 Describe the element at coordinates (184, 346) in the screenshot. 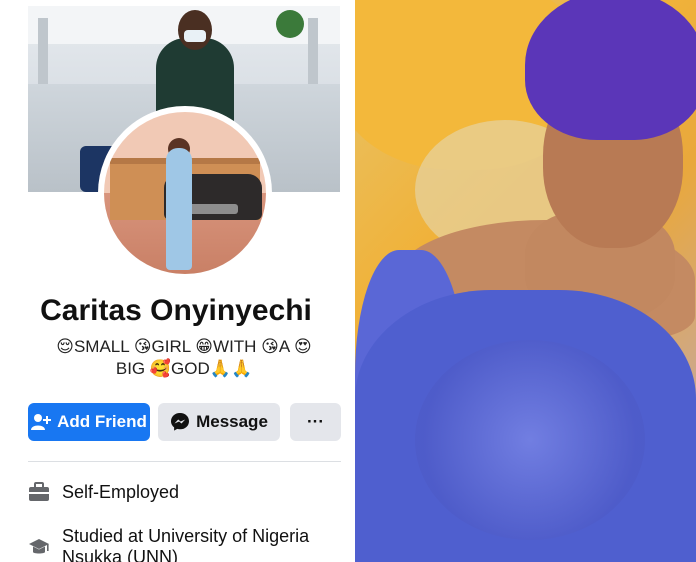

I see `bio-line: 😌SMALL 😘GIRL 😁WITH 😘A 😍` at that location.